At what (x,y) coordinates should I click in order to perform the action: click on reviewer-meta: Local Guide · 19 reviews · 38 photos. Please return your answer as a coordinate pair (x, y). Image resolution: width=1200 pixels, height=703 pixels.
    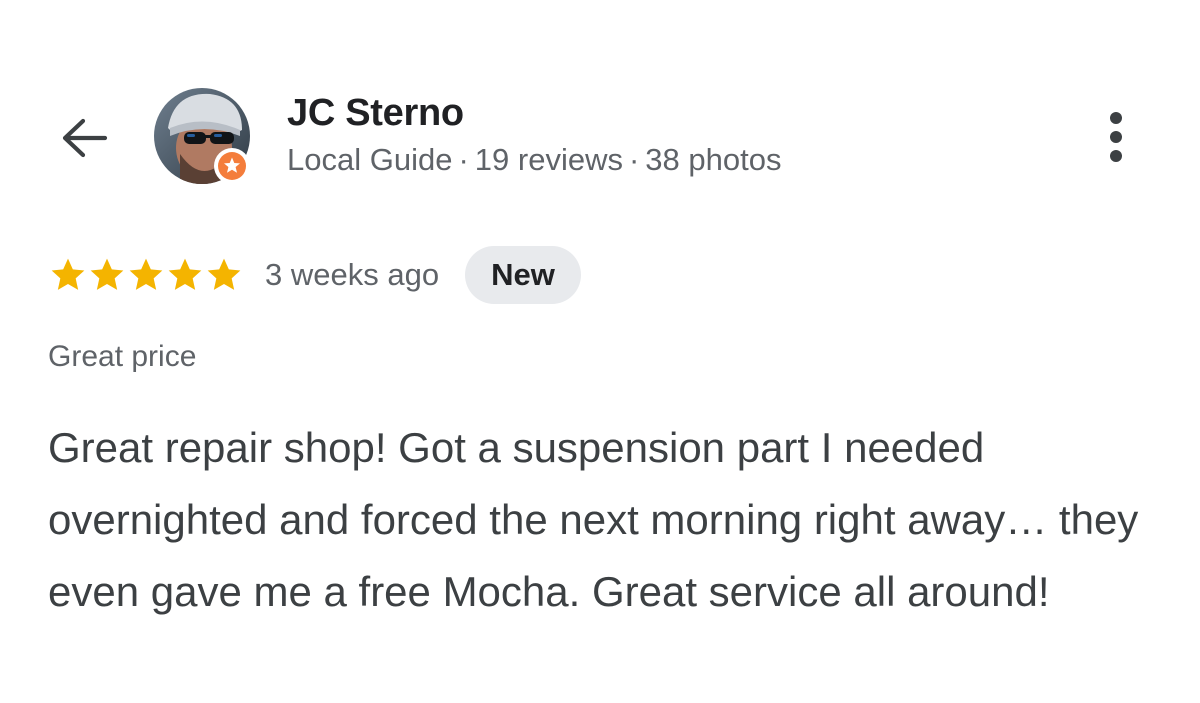
    Looking at the image, I should click on (534, 160).